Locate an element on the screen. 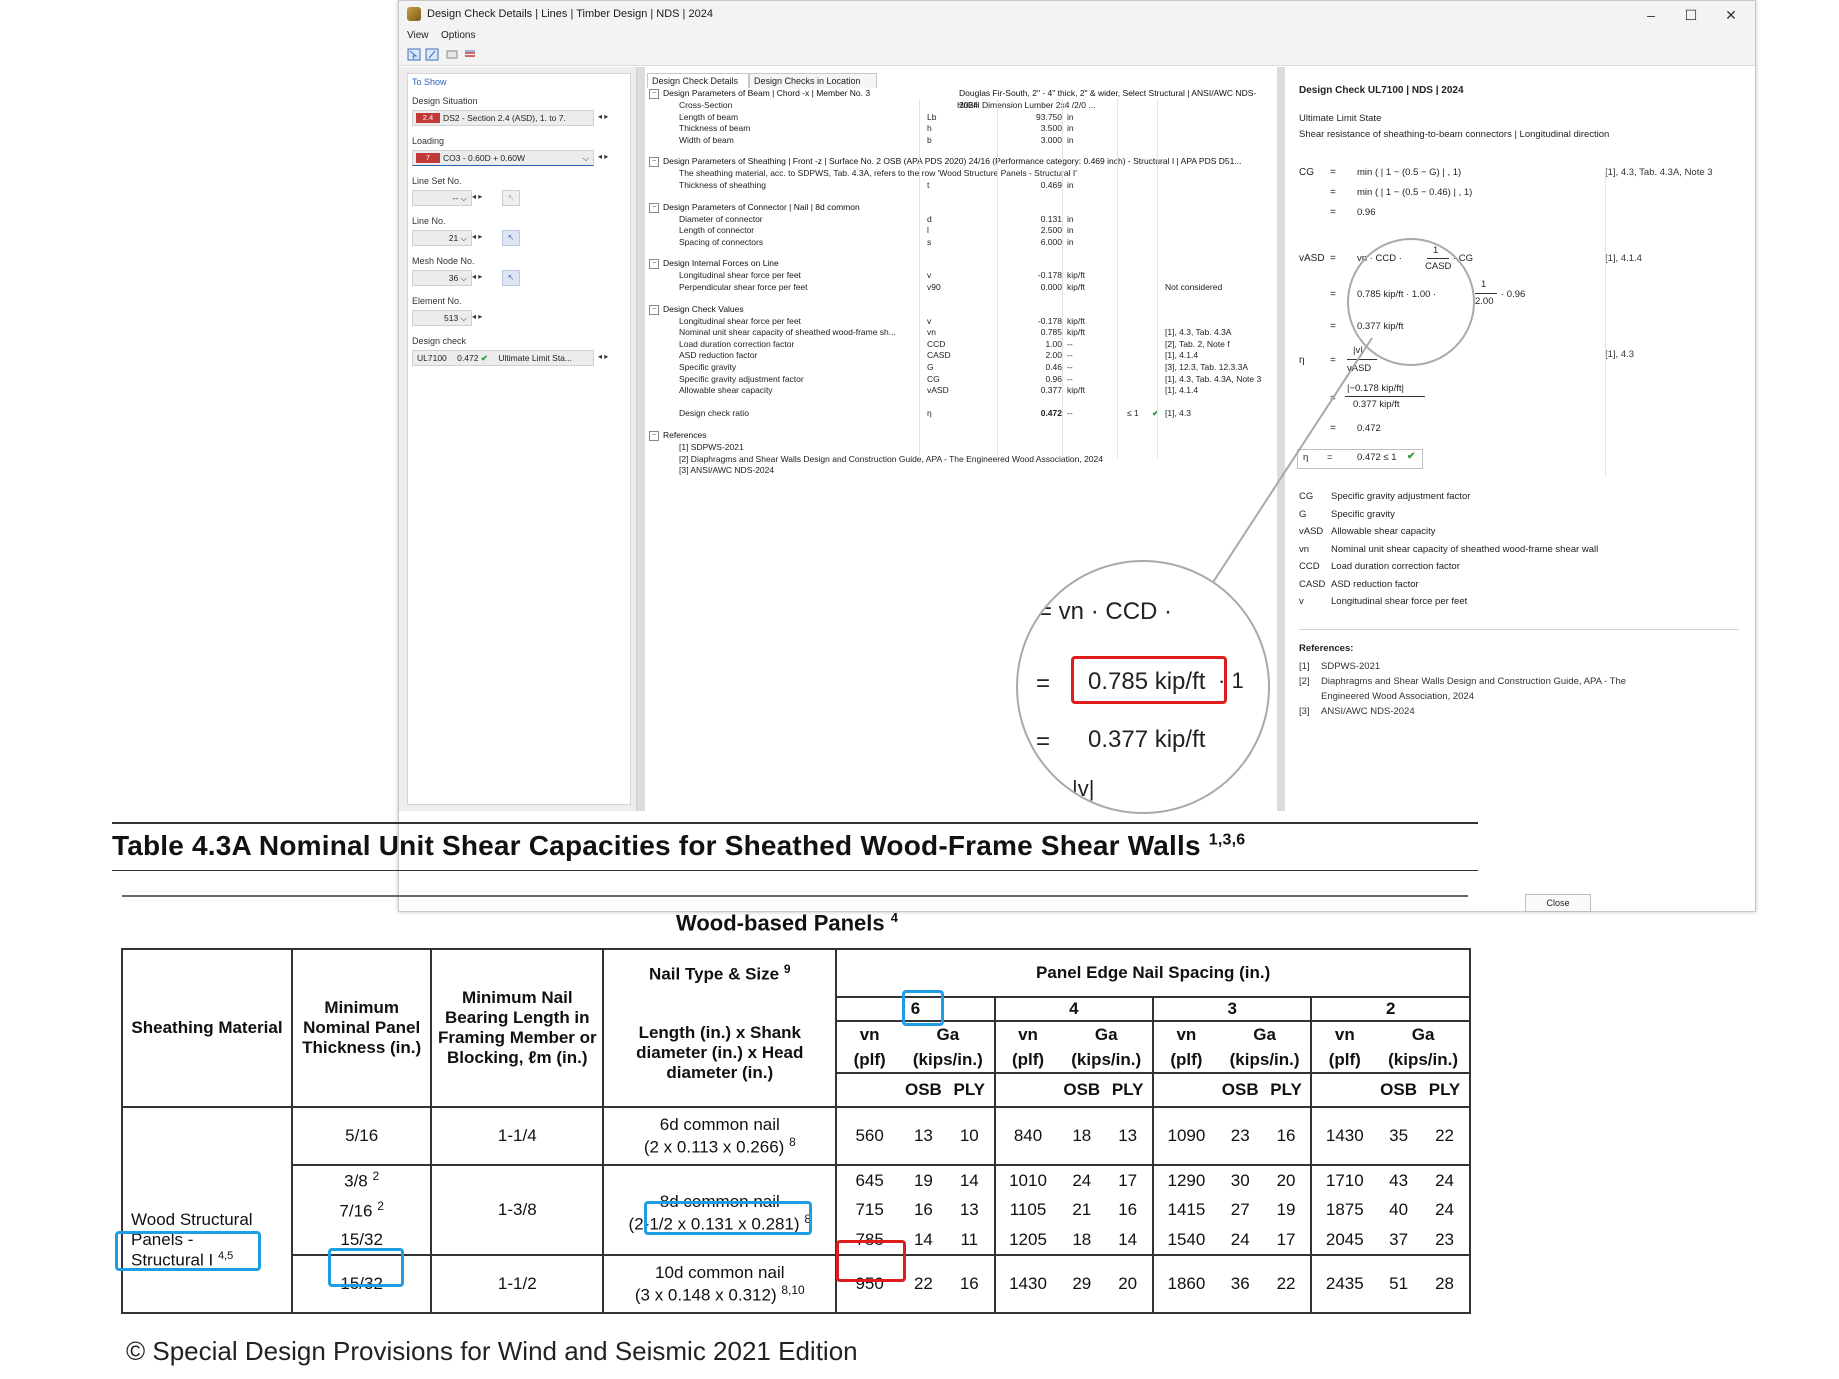  value-cell: 1540 is located at coordinates (1185, 1240).